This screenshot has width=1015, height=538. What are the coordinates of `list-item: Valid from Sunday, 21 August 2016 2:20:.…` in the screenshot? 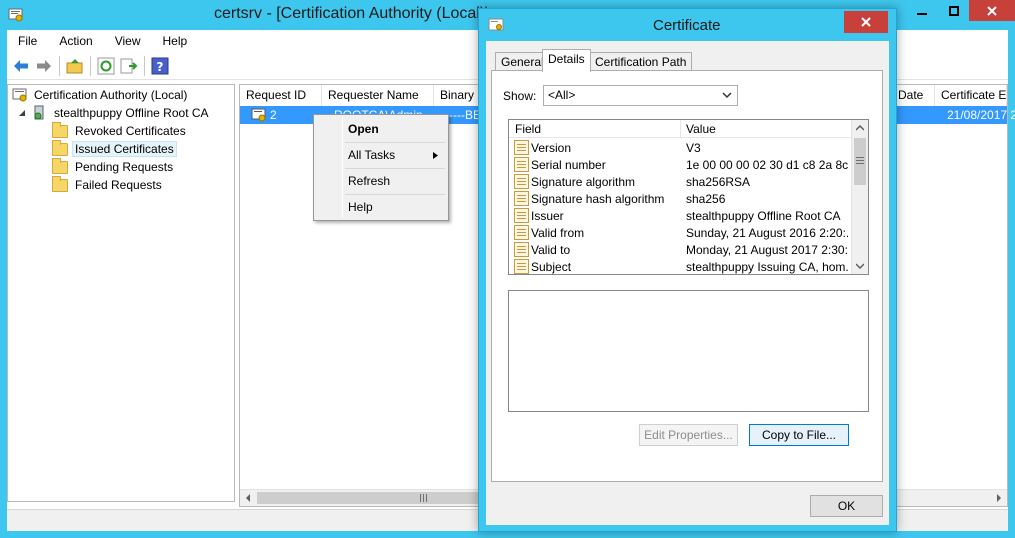 It's located at (680, 232).